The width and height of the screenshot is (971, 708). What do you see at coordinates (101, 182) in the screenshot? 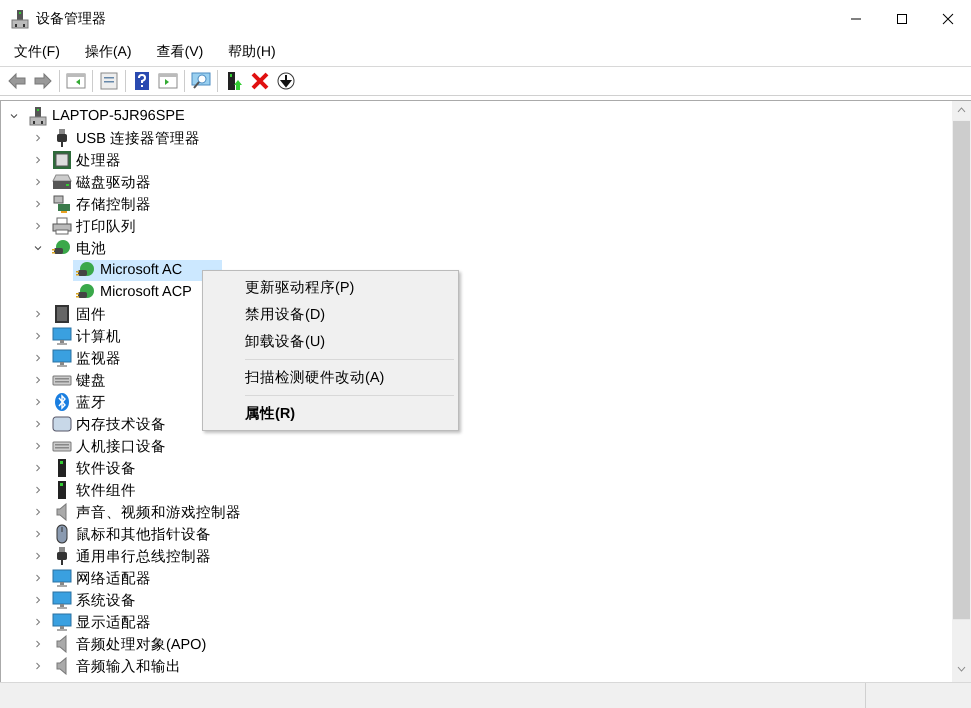
I see `tree-item: 磁盘驱动器` at bounding box center [101, 182].